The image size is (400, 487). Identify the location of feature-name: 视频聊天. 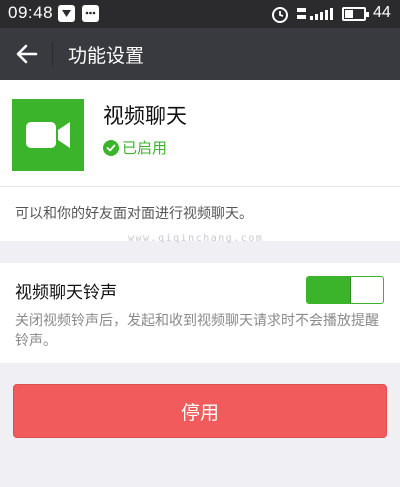
(145, 116).